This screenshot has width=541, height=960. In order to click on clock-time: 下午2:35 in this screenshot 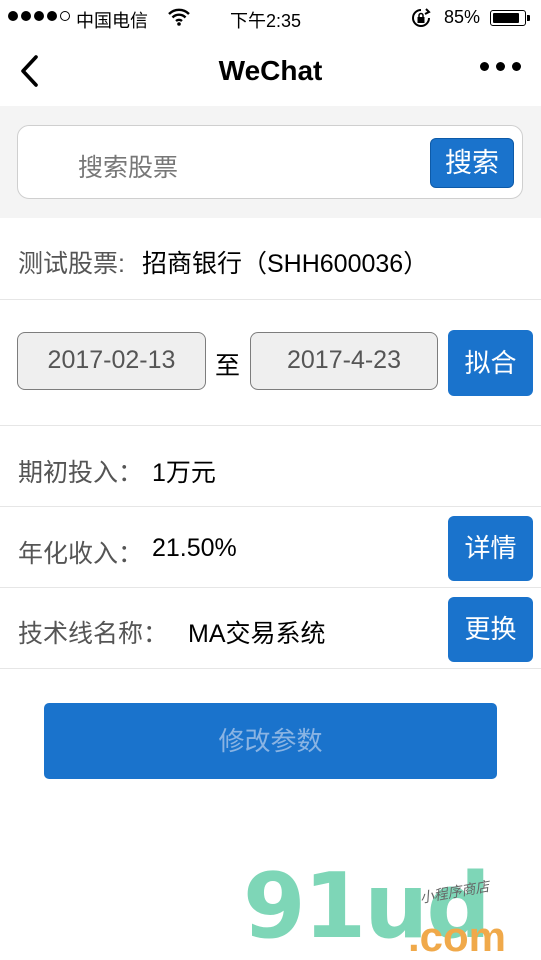, I will do `click(266, 21)`.